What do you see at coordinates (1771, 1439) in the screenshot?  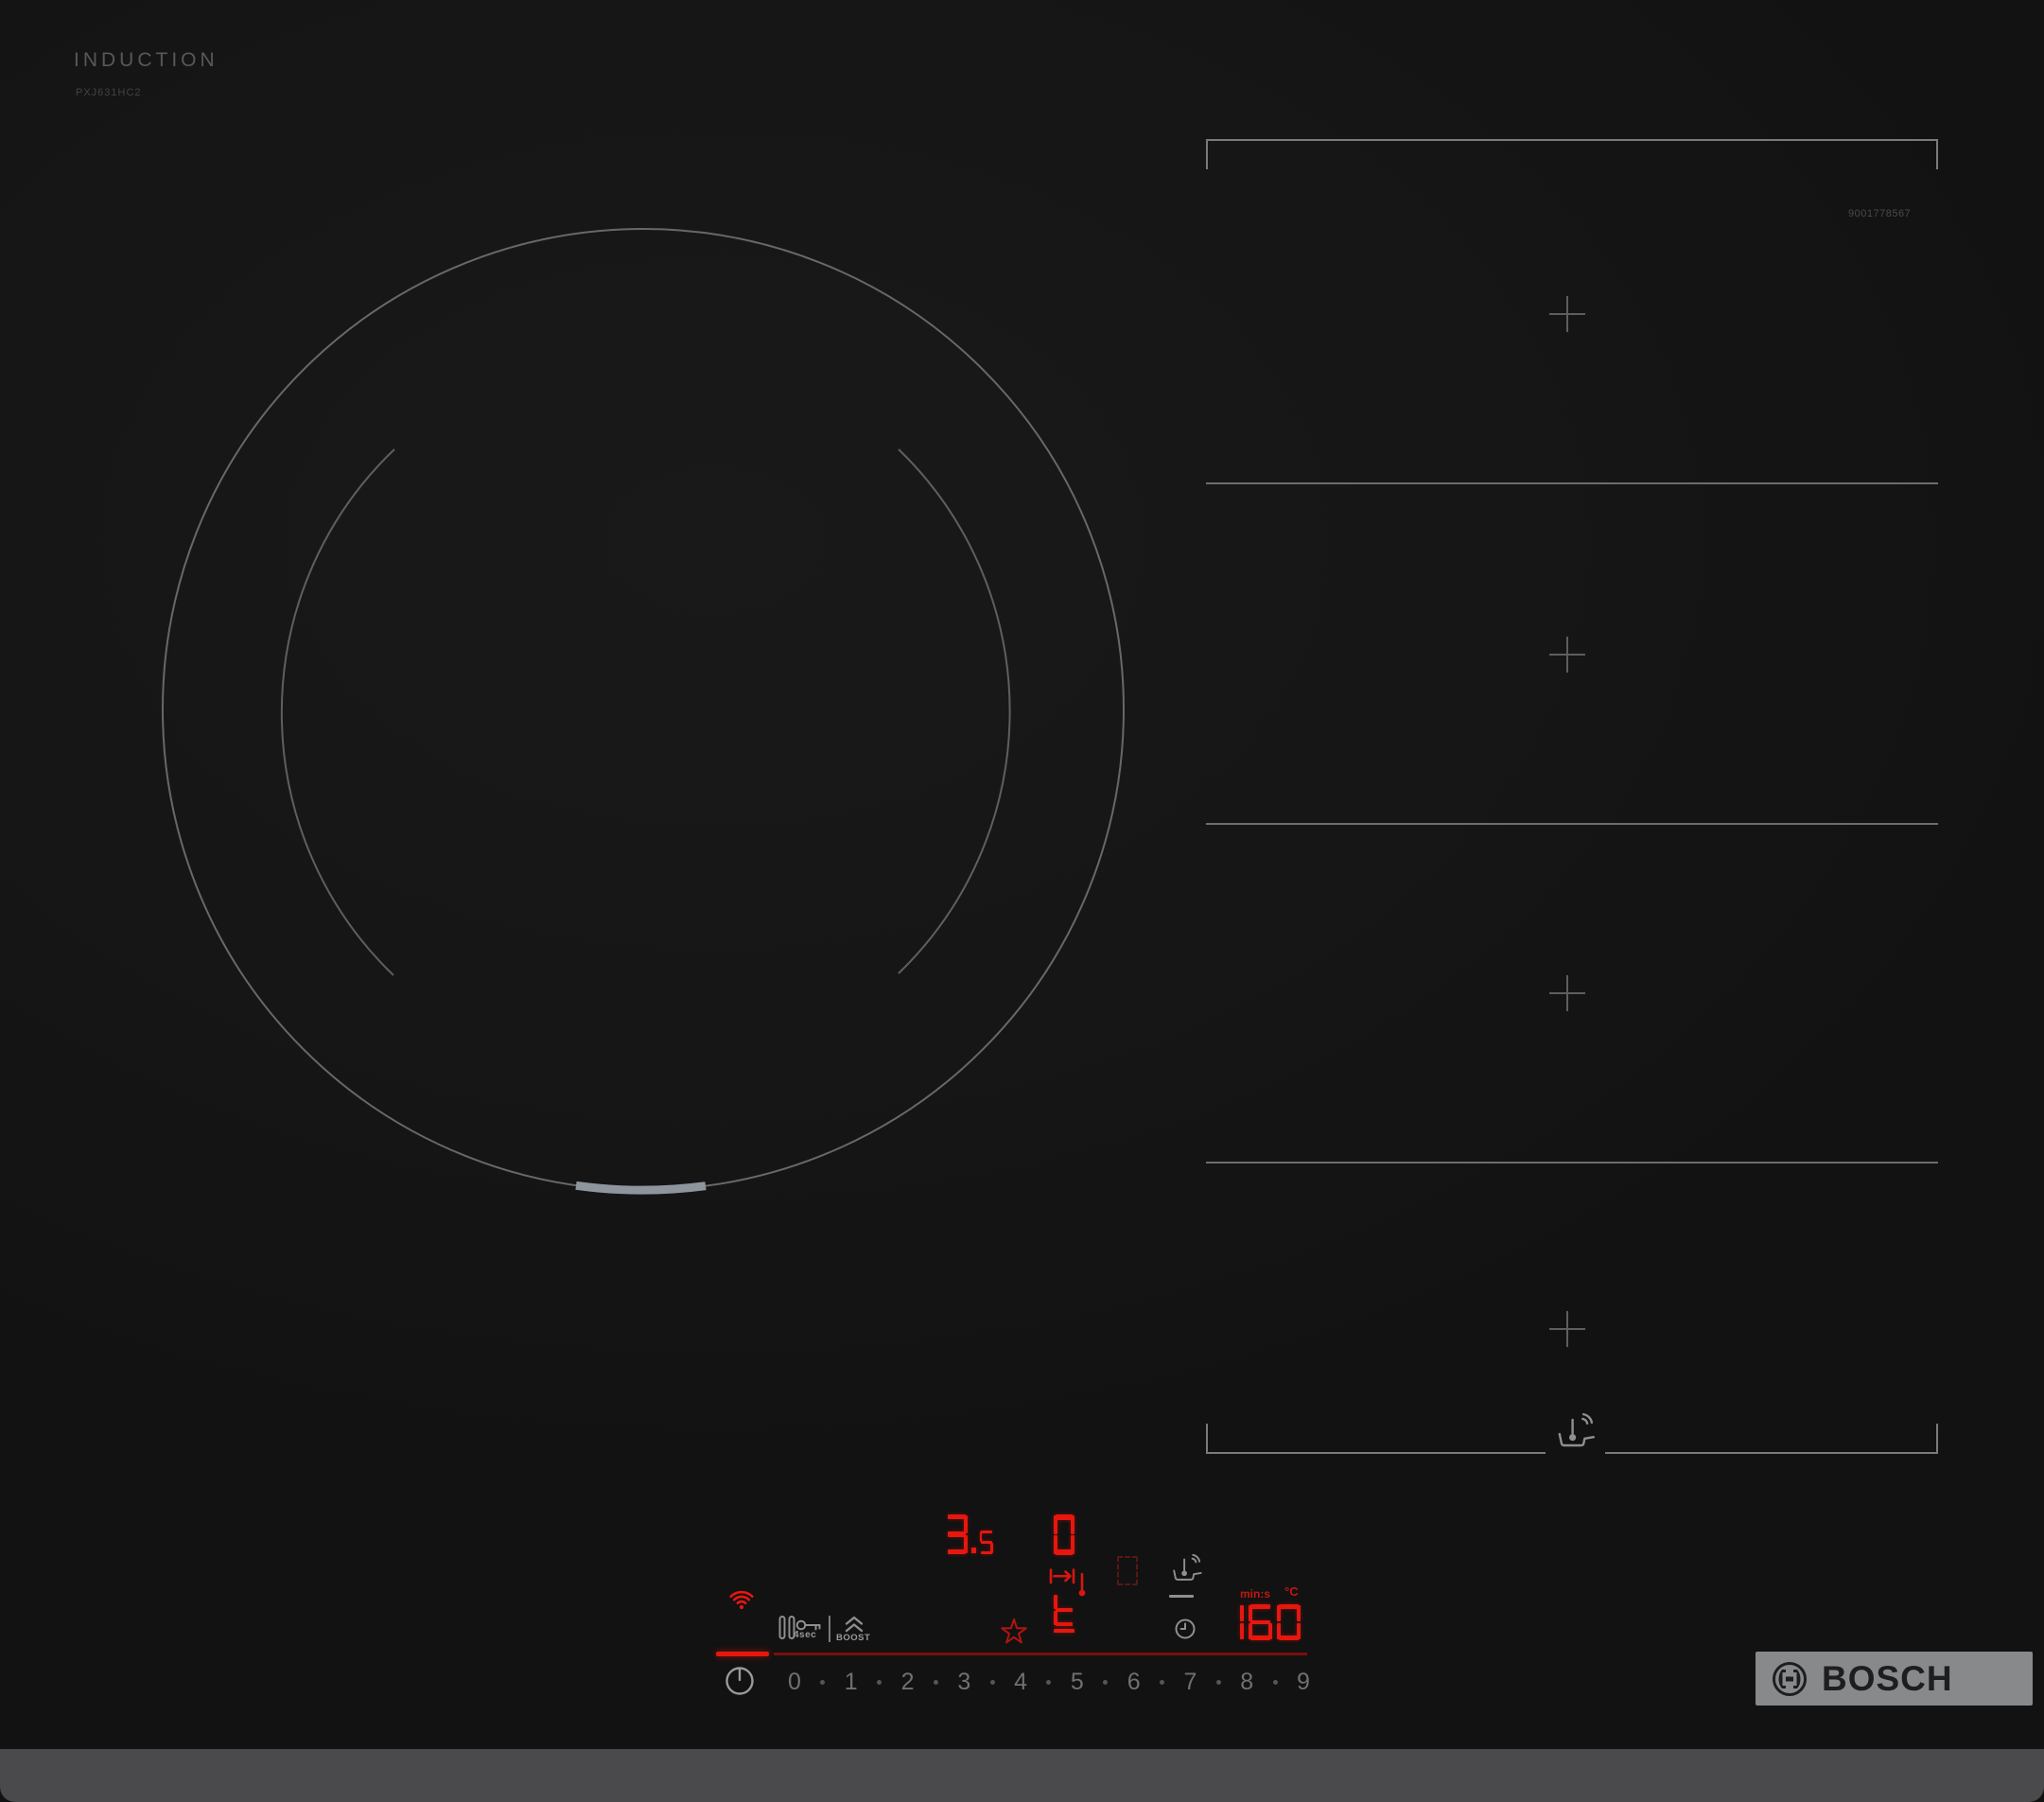 I see `flex-zone-bottom-bracket-right` at bounding box center [1771, 1439].